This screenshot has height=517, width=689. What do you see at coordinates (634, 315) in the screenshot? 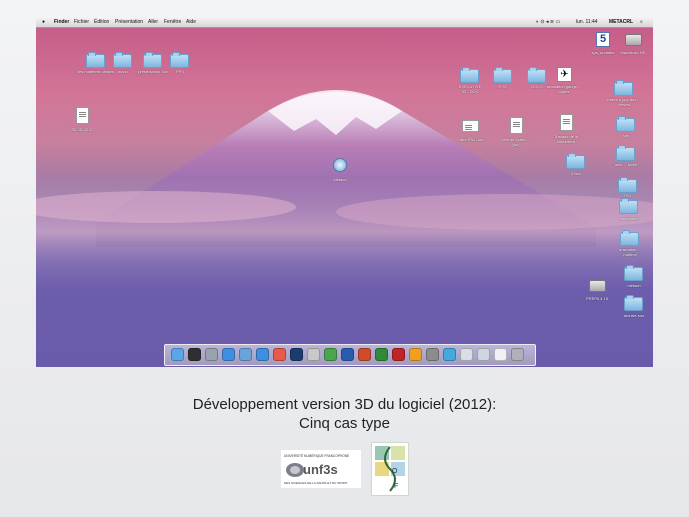
I see `folder-label: archive sos` at bounding box center [634, 315].